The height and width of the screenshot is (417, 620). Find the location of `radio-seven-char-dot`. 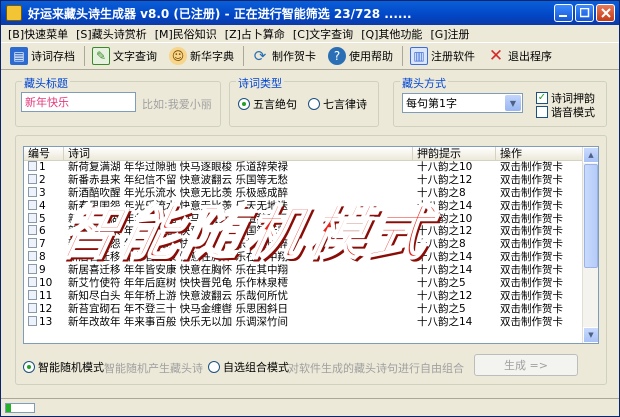

radio-seven-char-dot is located at coordinates (314, 104).